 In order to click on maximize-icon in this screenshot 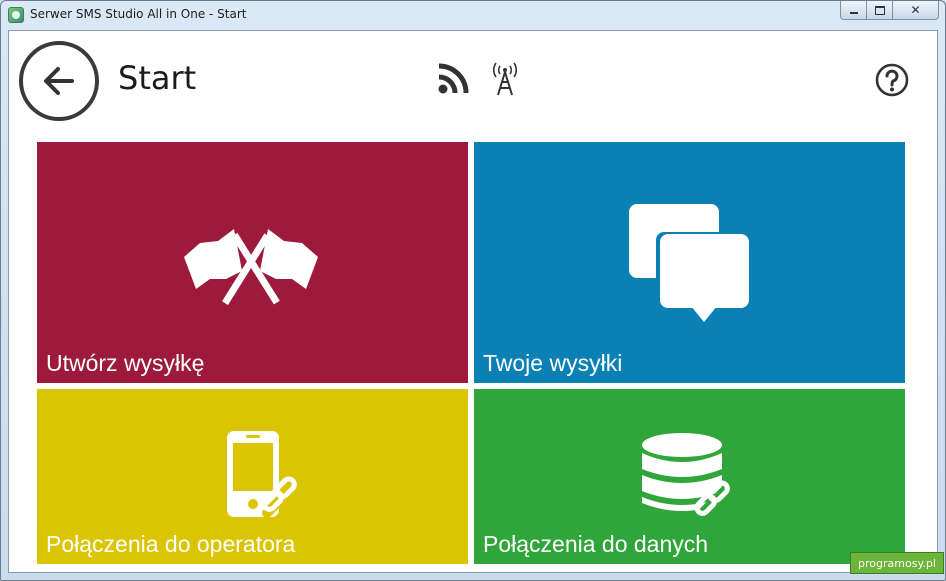, I will do `click(879, 10)`.